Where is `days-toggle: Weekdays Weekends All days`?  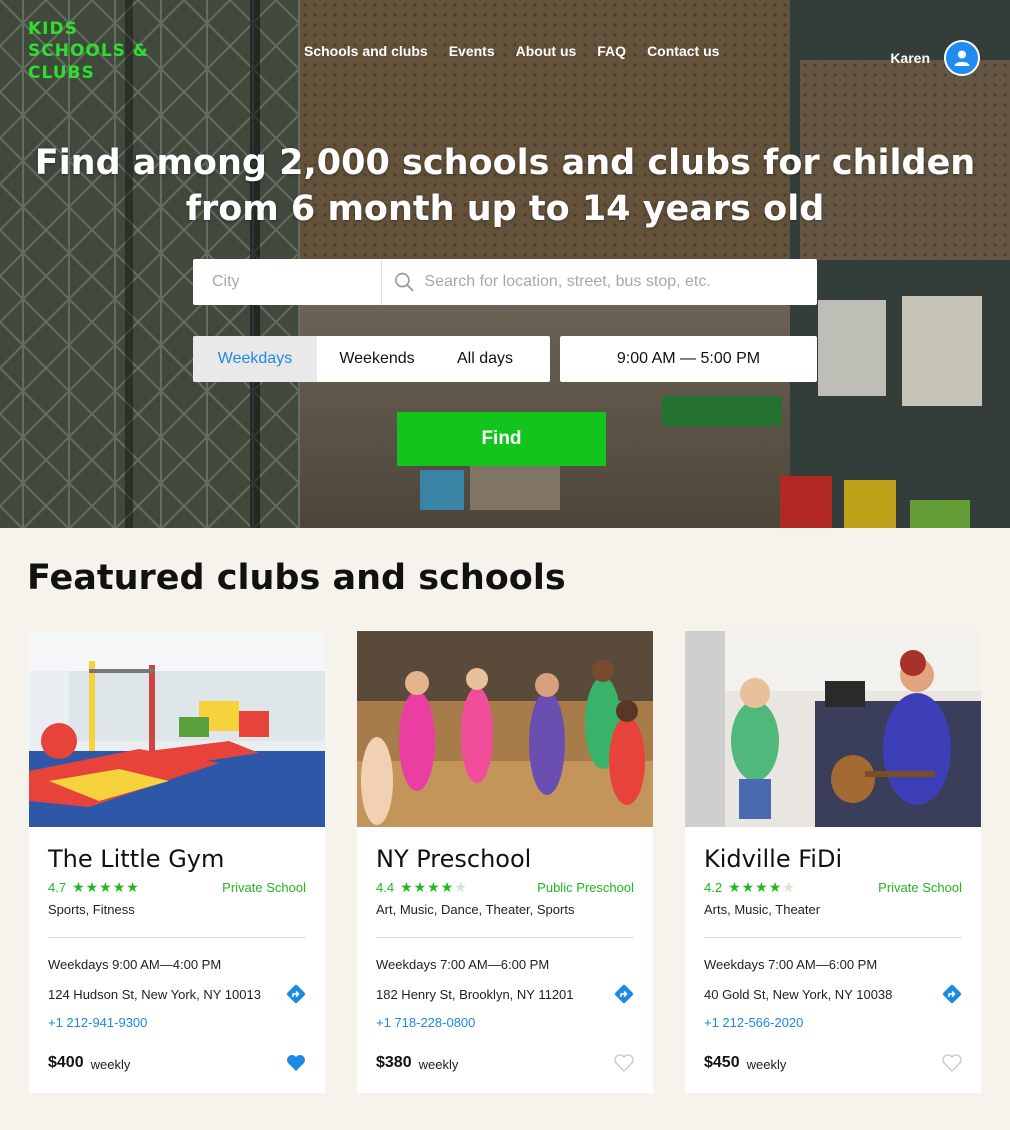 days-toggle: Weekdays Weekends All days is located at coordinates (371, 359).